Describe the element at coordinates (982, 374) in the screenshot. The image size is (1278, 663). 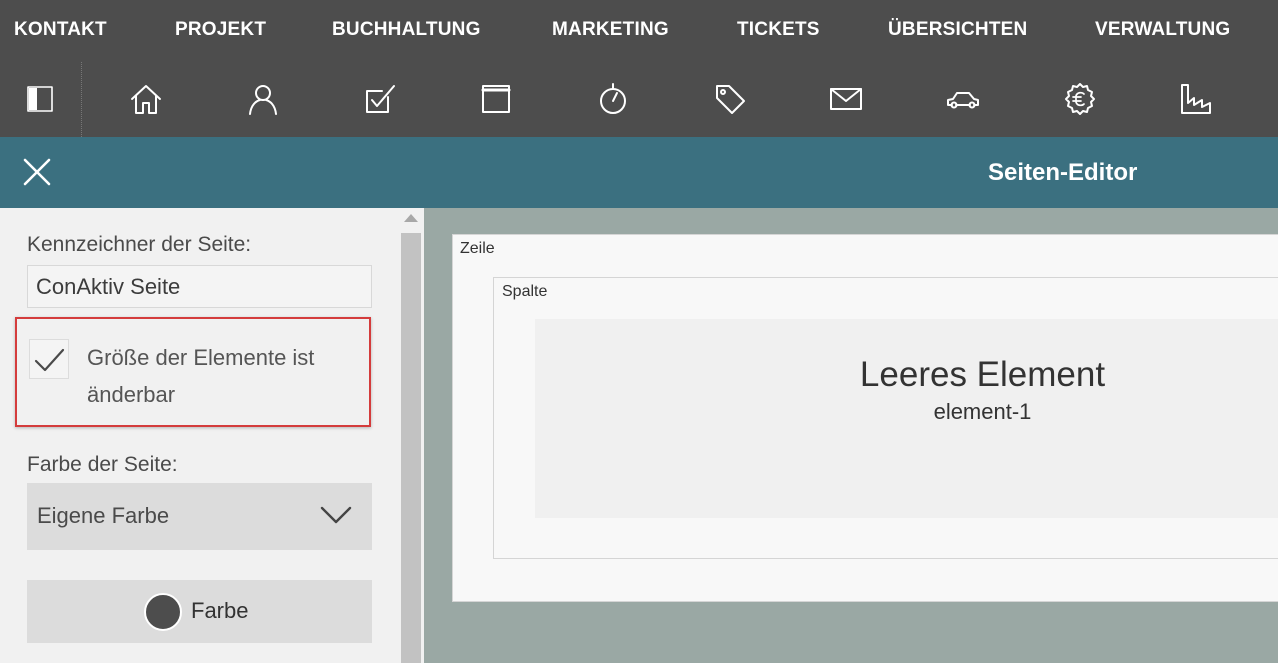
I see `element-title: Leeres Element` at that location.